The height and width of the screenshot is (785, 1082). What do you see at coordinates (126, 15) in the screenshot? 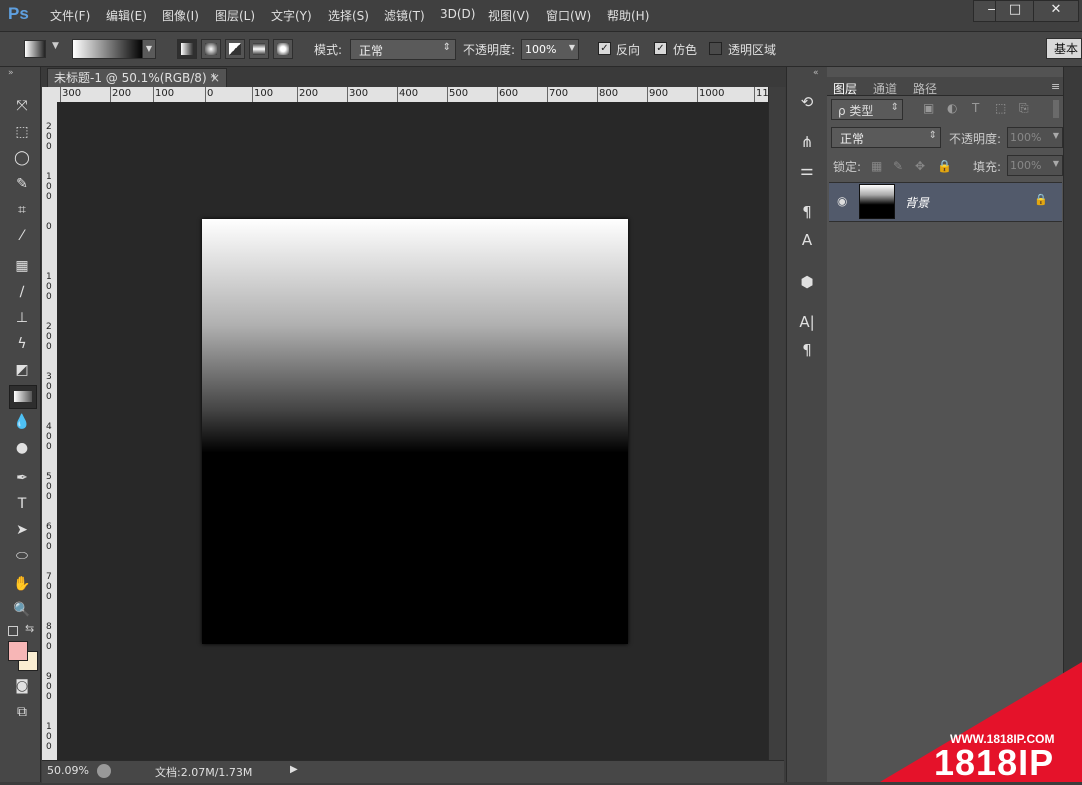
I see `menu-edit: 编辑(E)` at bounding box center [126, 15].